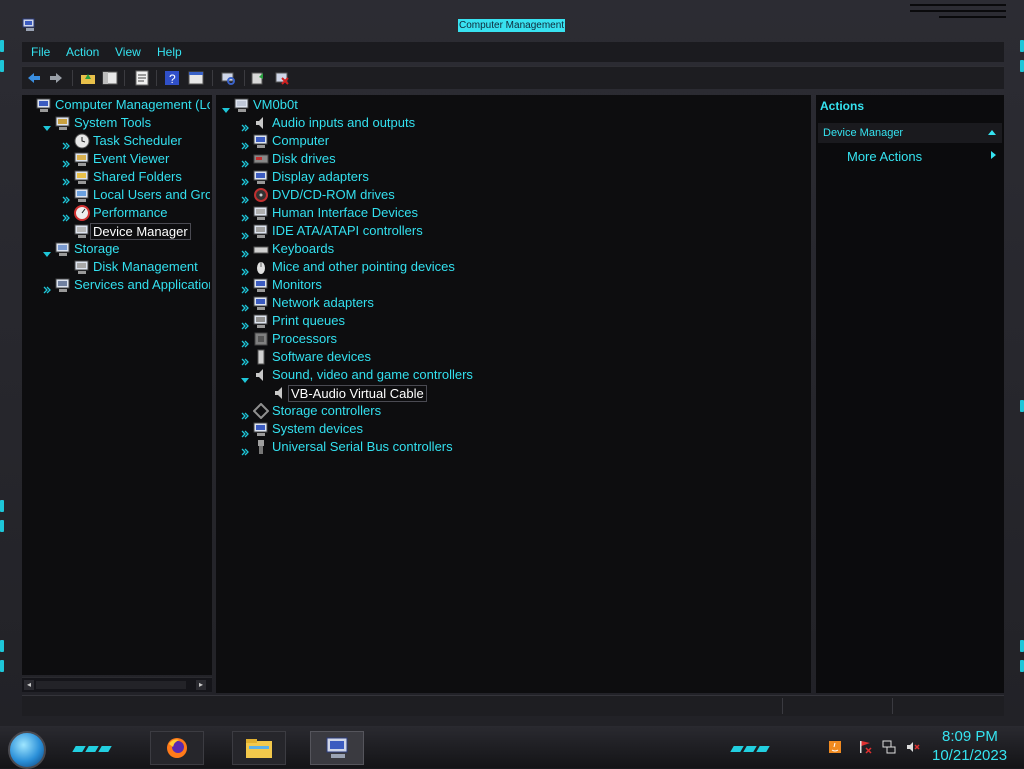  What do you see at coordinates (259, 748) in the screenshot?
I see `taskbar-file-explorer` at bounding box center [259, 748].